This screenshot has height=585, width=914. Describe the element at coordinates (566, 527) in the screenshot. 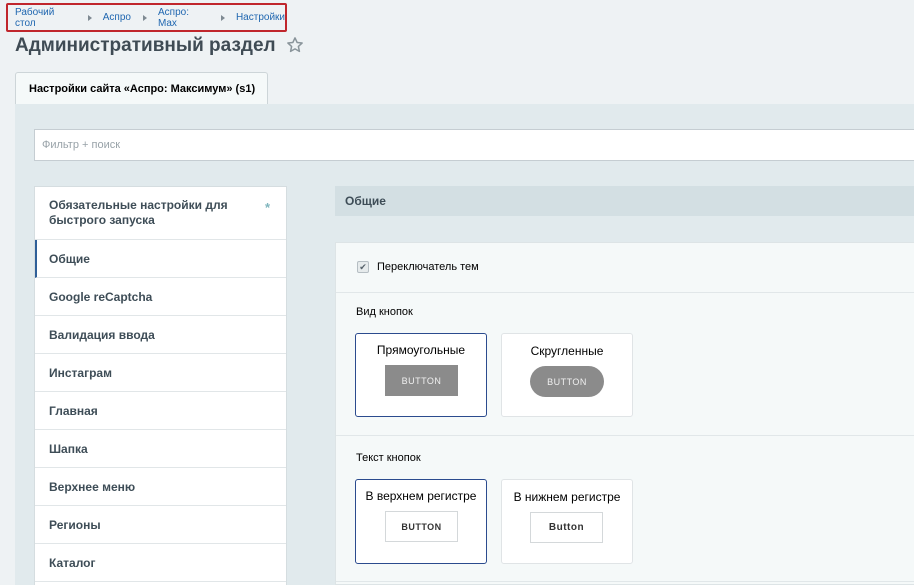

I see `sample-button: Button` at that location.